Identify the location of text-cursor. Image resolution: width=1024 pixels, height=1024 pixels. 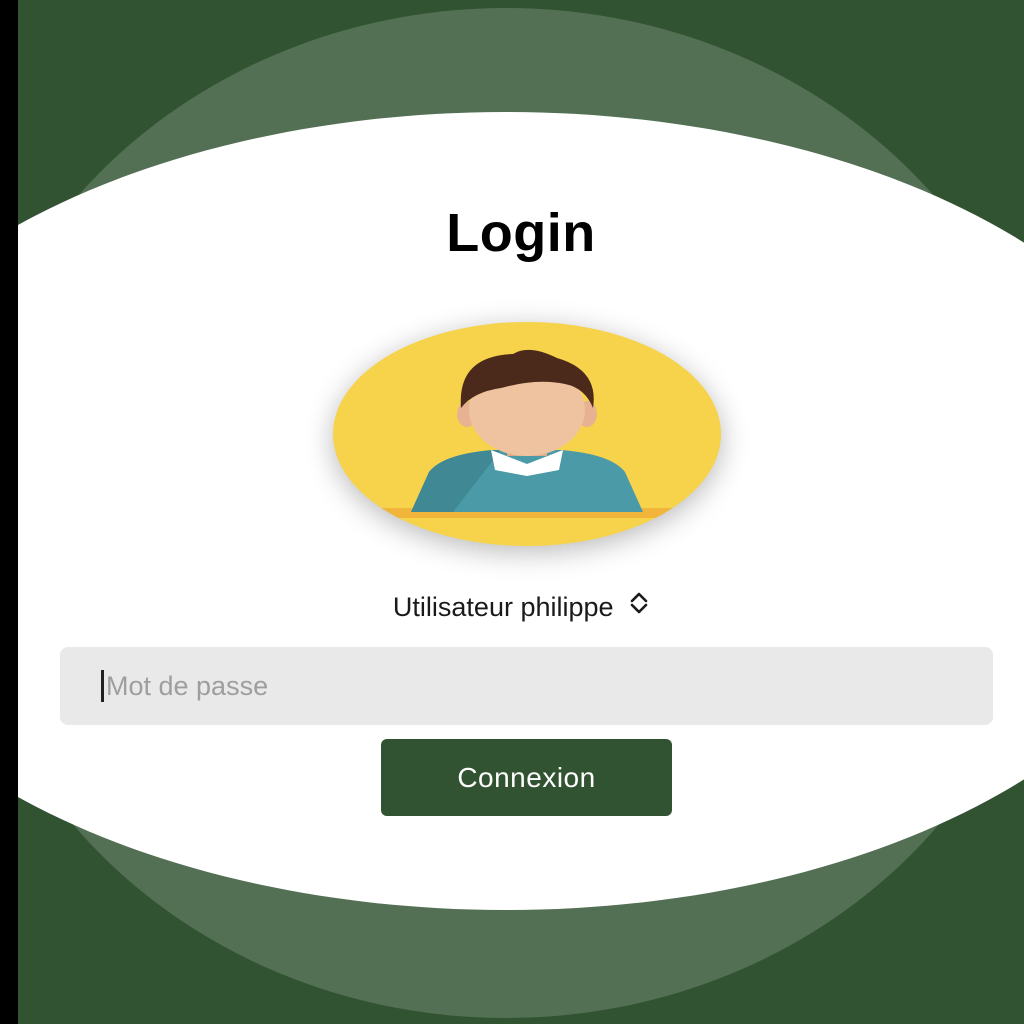
(102, 686).